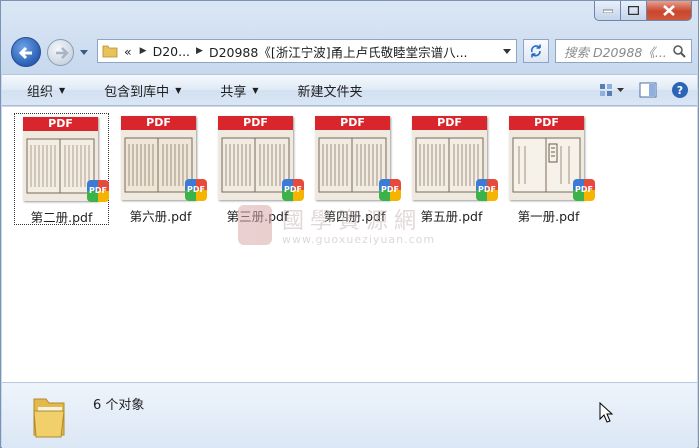 Image resolution: width=699 pixels, height=448 pixels. I want to click on refresh-icon, so click(535, 51).